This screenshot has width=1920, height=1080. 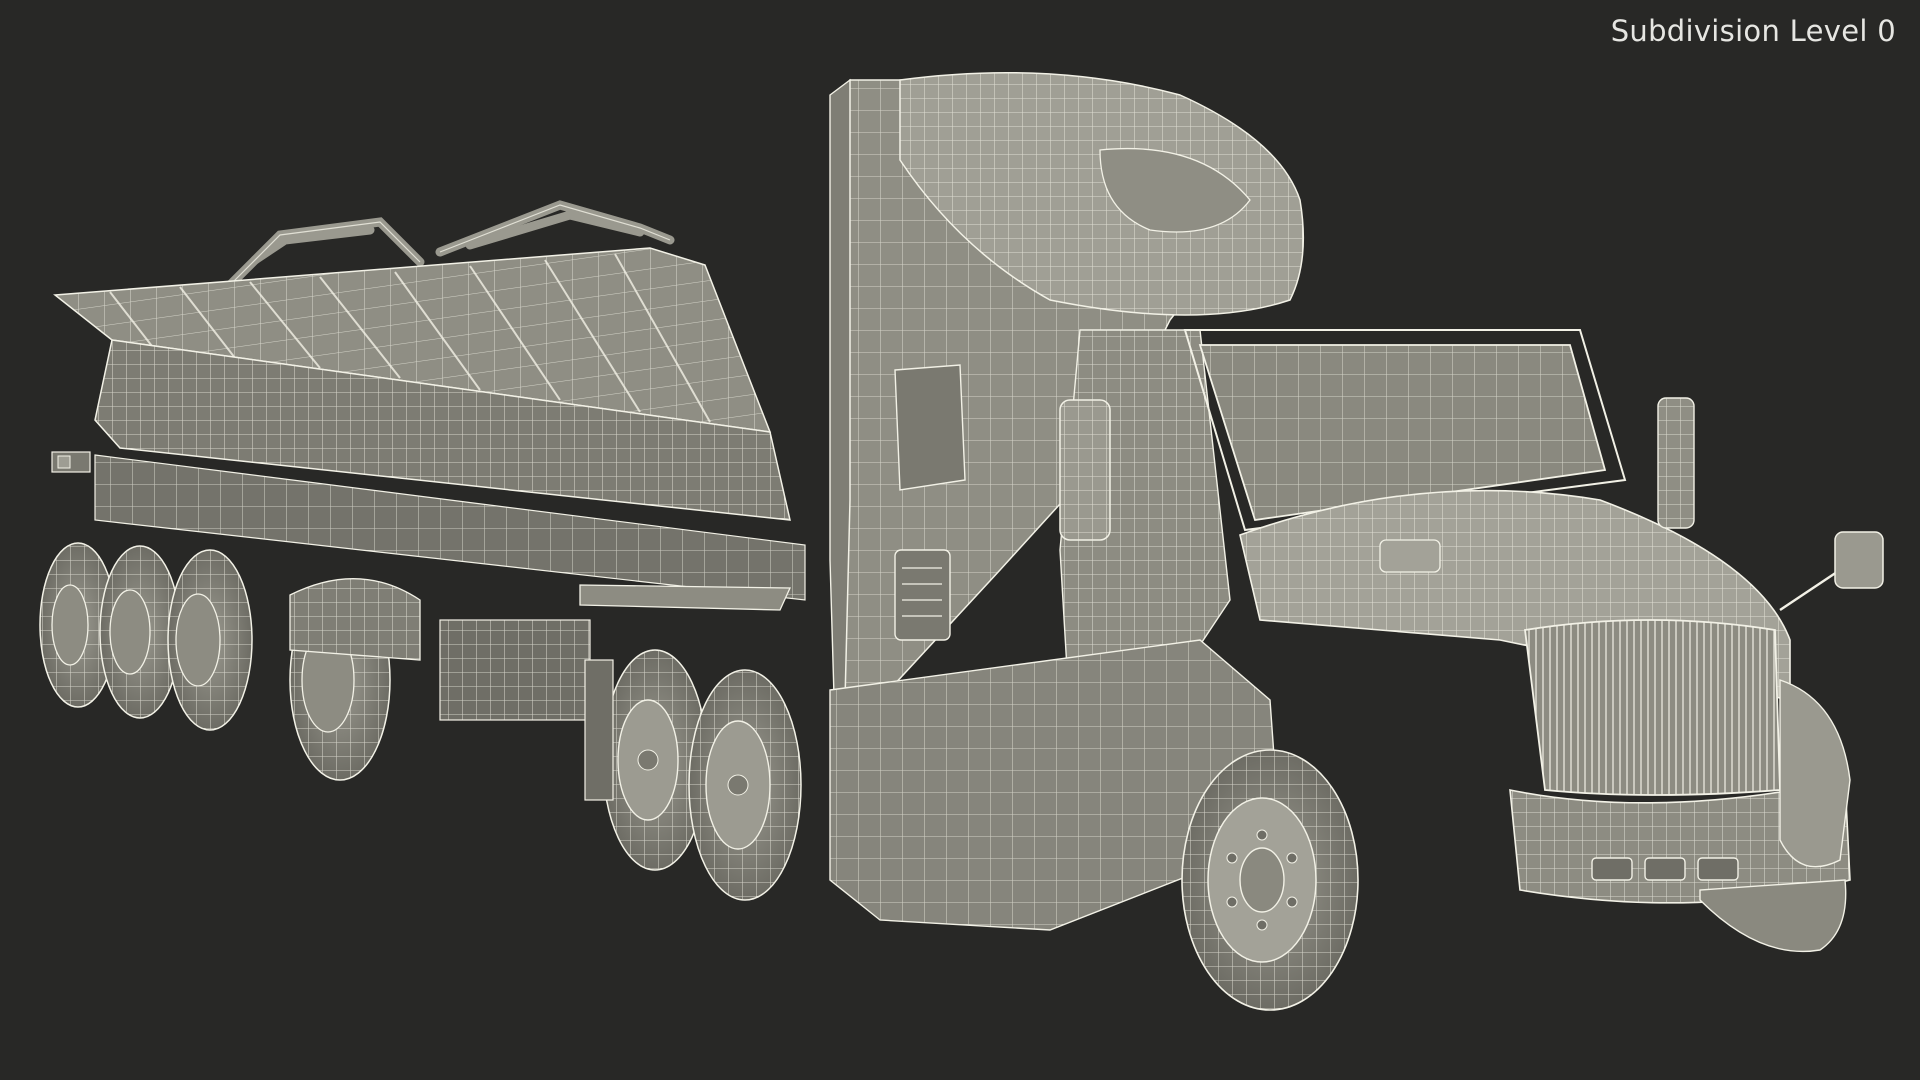 What do you see at coordinates (315, 661) in the screenshot?
I see `trailer-wheels` at bounding box center [315, 661].